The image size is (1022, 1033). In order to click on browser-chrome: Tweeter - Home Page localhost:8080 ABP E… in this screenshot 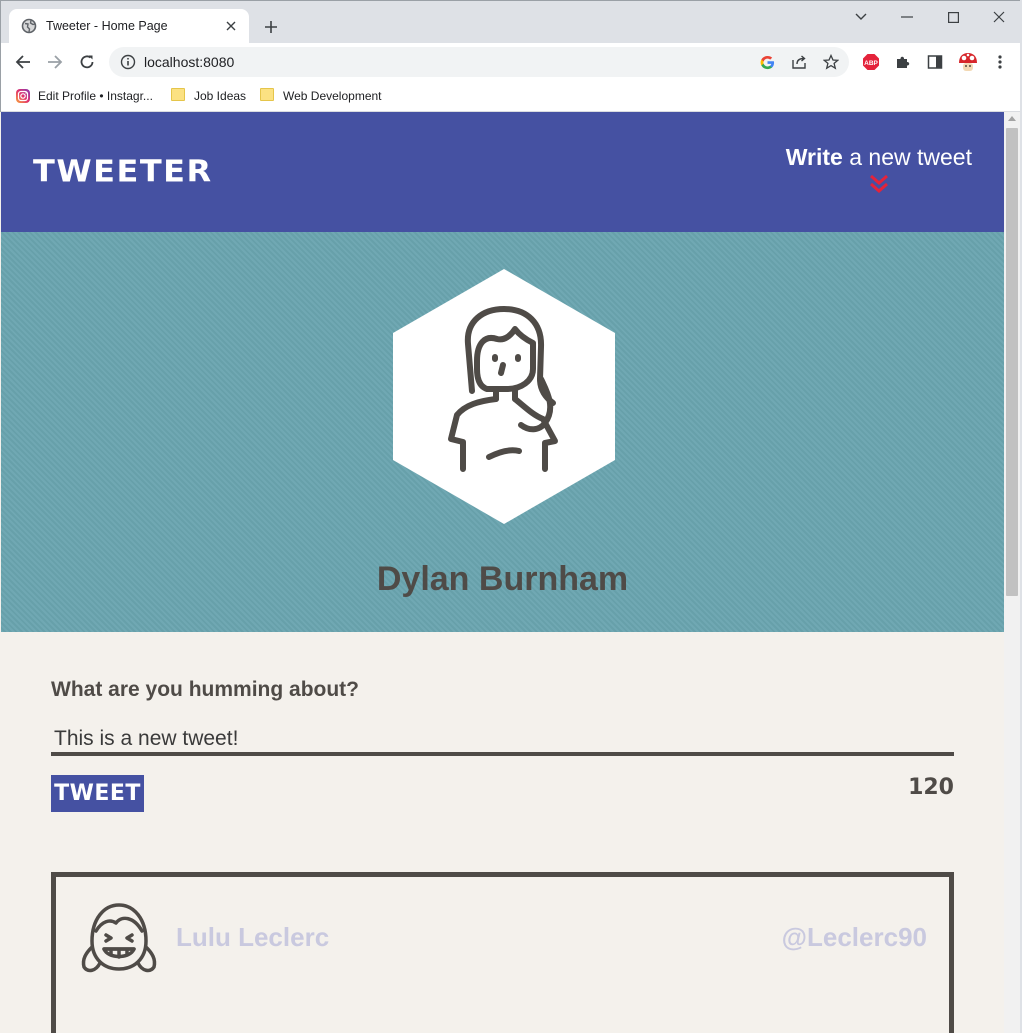, I will do `click(511, 56)`.